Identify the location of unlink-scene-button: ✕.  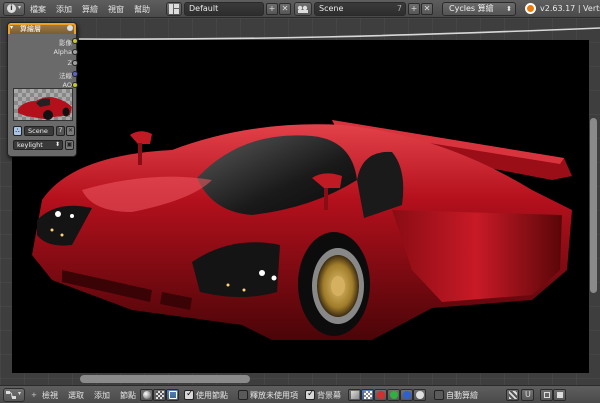
(70, 131).